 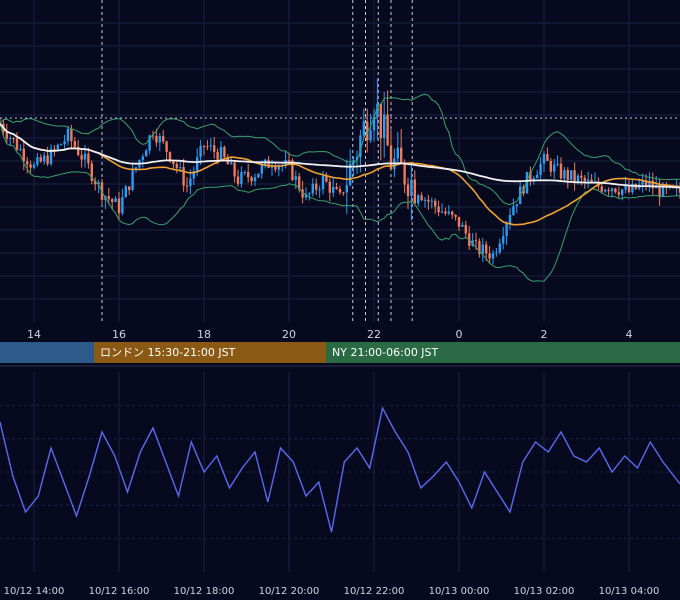 What do you see at coordinates (544, 591) in the screenshot?
I see `oscillator-x-tick-label: 10/13 02:00` at bounding box center [544, 591].